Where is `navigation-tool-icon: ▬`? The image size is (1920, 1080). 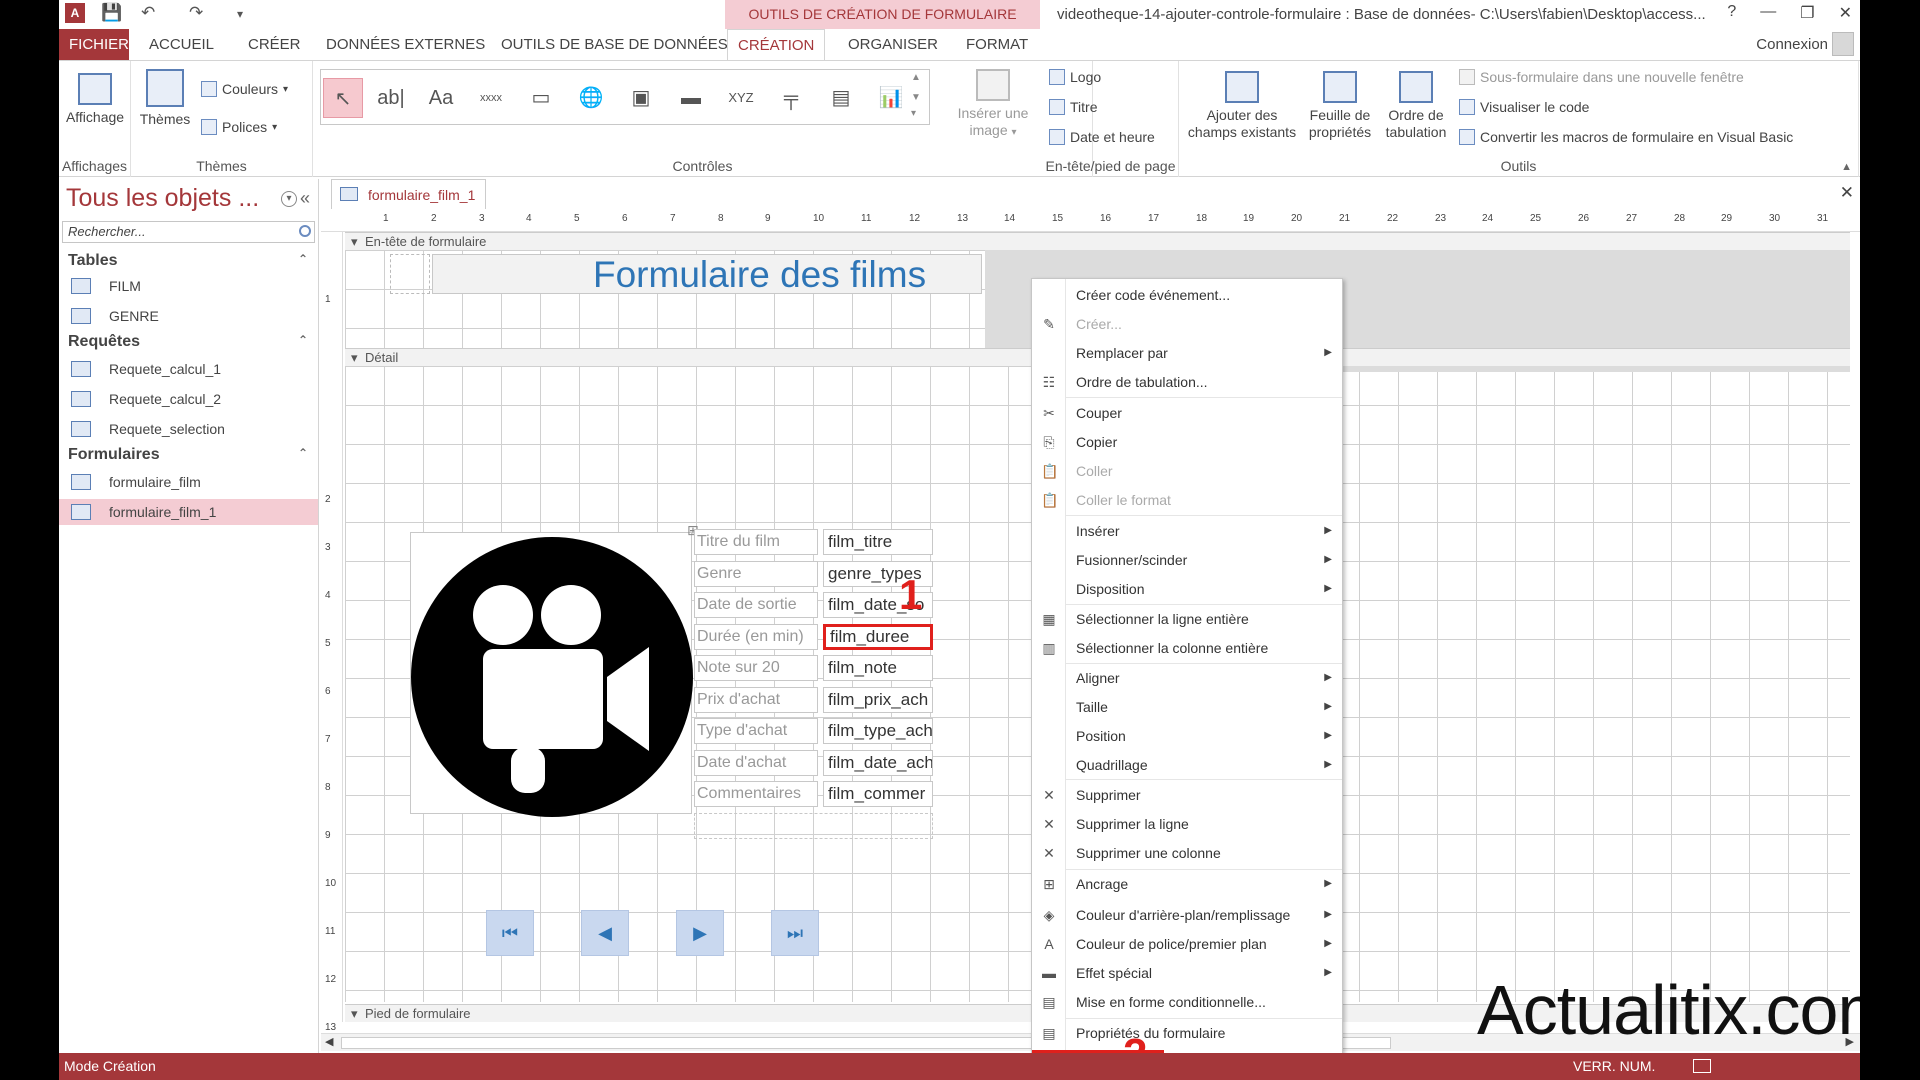
navigation-tool-icon: ▬ is located at coordinates (691, 98).